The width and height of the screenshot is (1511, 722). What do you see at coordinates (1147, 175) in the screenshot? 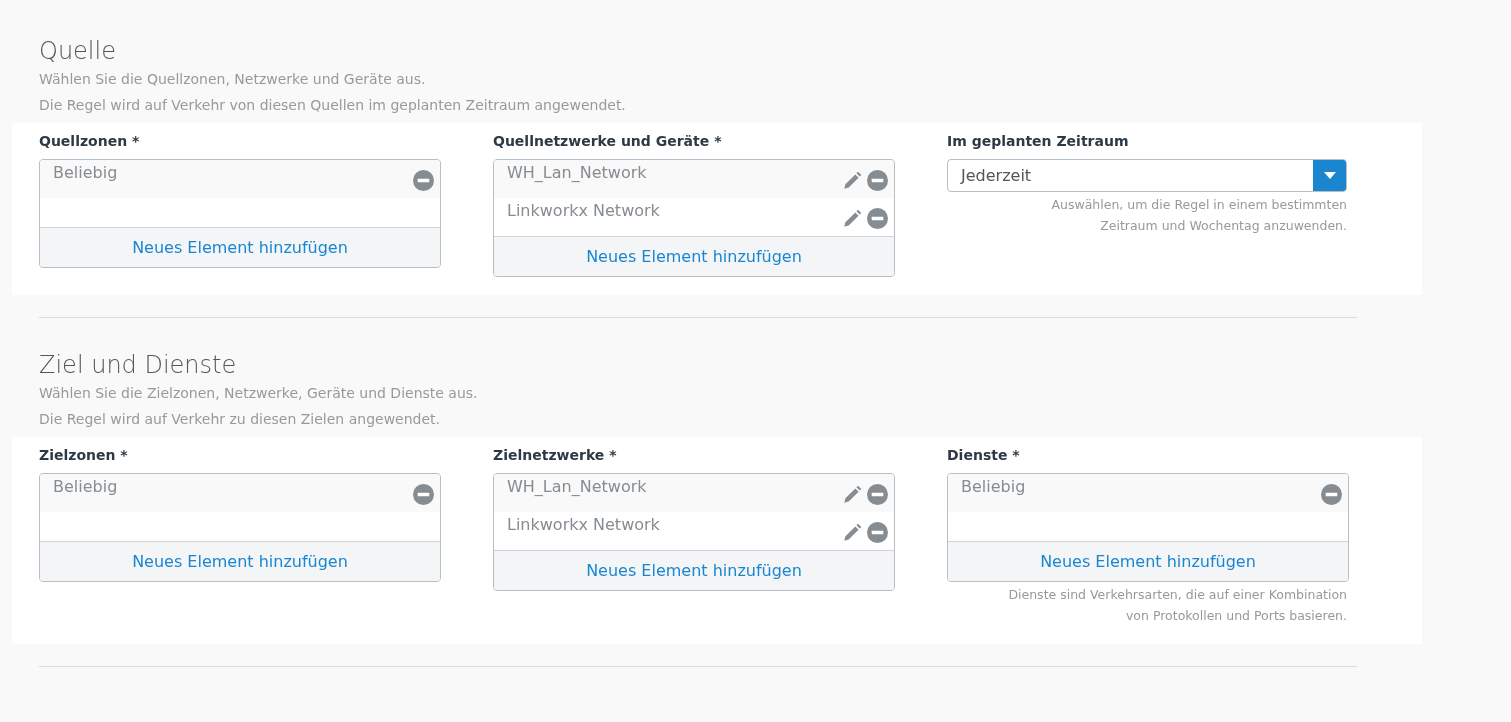
I see `dropdown: Jederzeit` at bounding box center [1147, 175].